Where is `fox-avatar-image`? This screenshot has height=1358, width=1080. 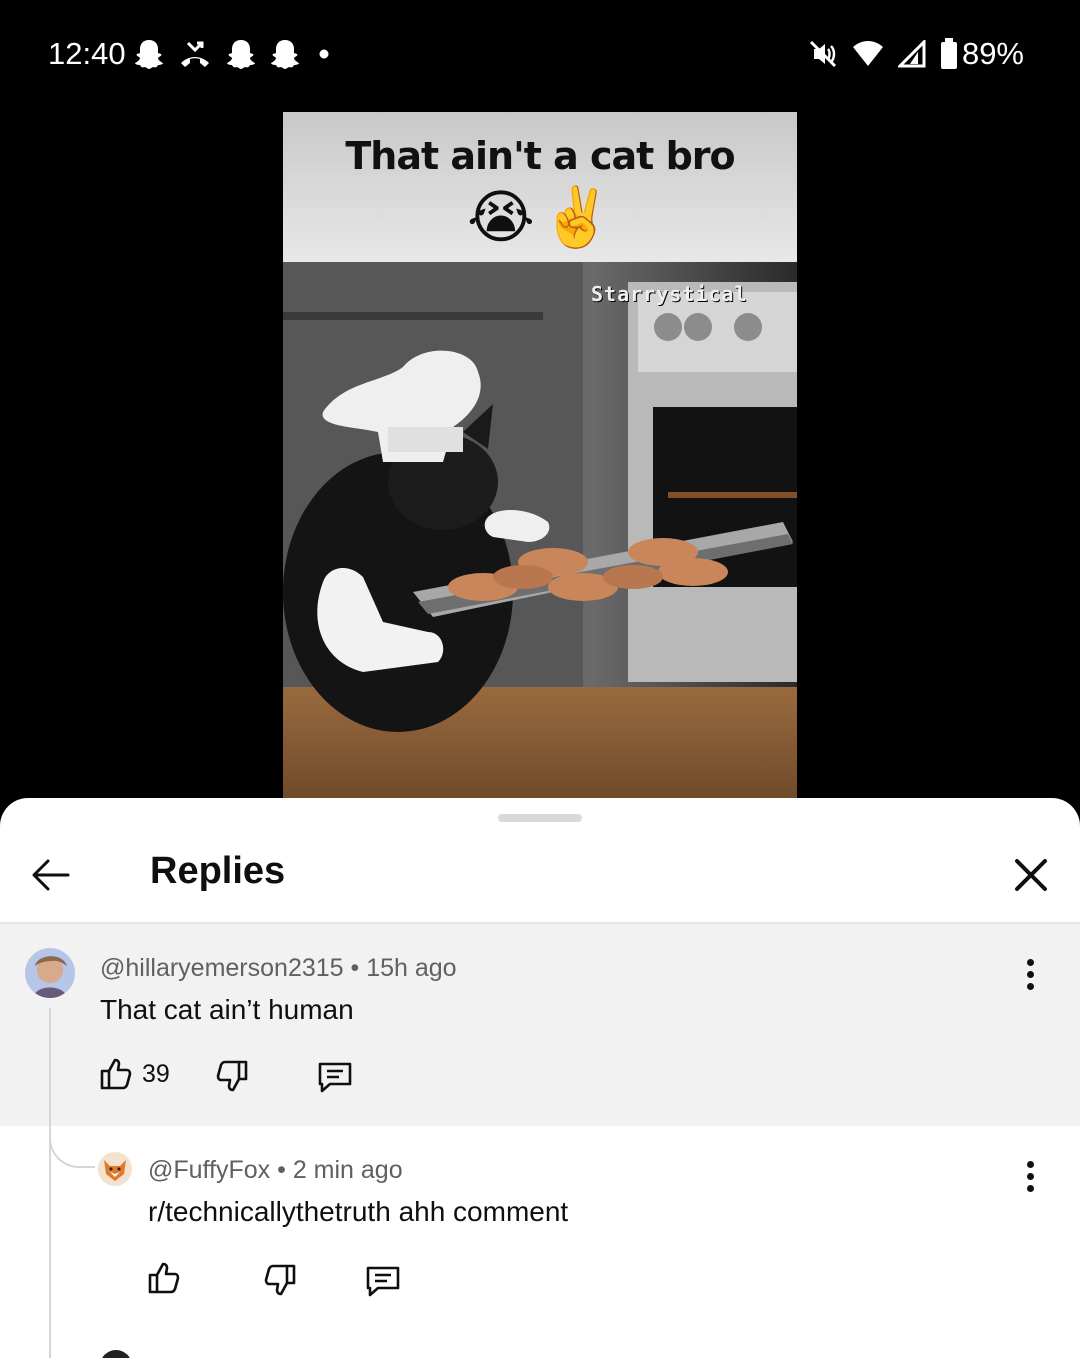
fox-avatar-image is located at coordinates (115, 1169).